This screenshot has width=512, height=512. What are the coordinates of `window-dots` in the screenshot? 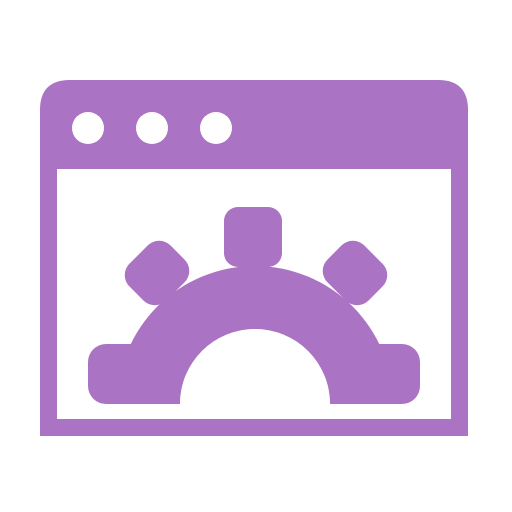 It's located at (152, 128).